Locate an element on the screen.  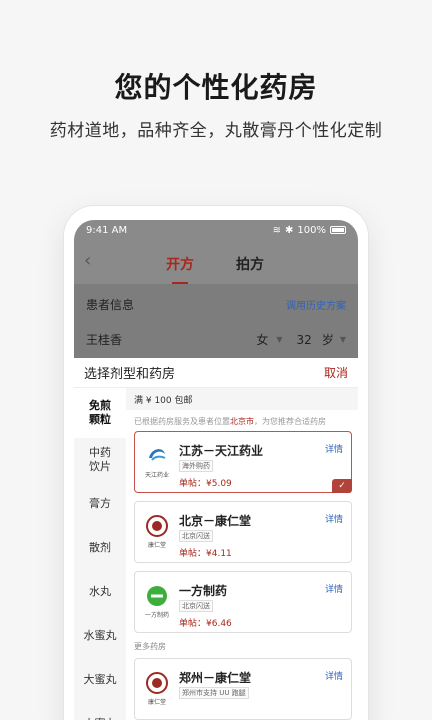
cancel-button: 取消 is located at coordinates (336, 372).